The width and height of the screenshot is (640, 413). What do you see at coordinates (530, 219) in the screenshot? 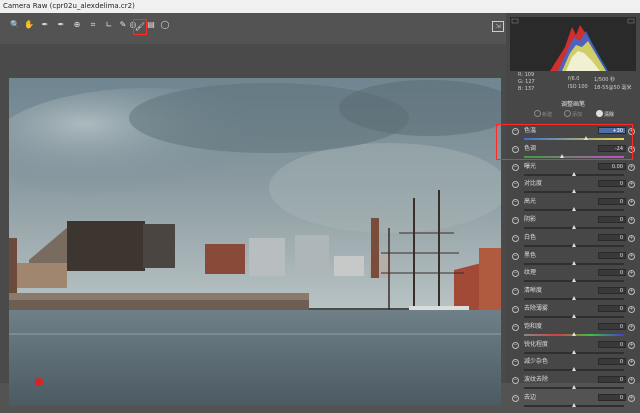
I see `slider-label: 阴影` at bounding box center [530, 219].